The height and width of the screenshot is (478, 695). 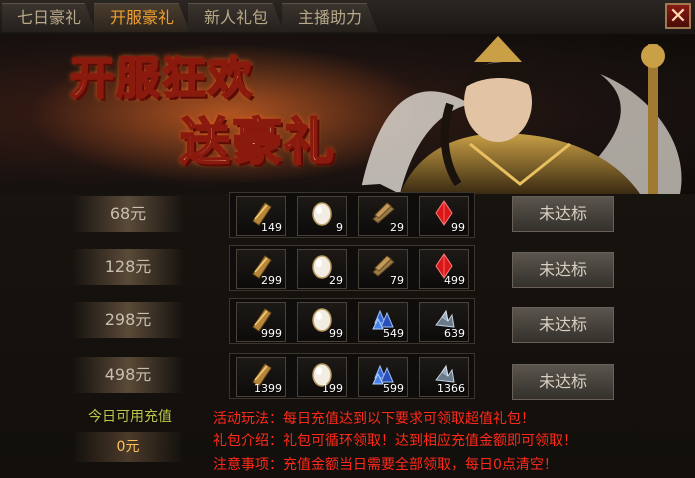 I want to click on item-quantity: 199, so click(x=332, y=388).